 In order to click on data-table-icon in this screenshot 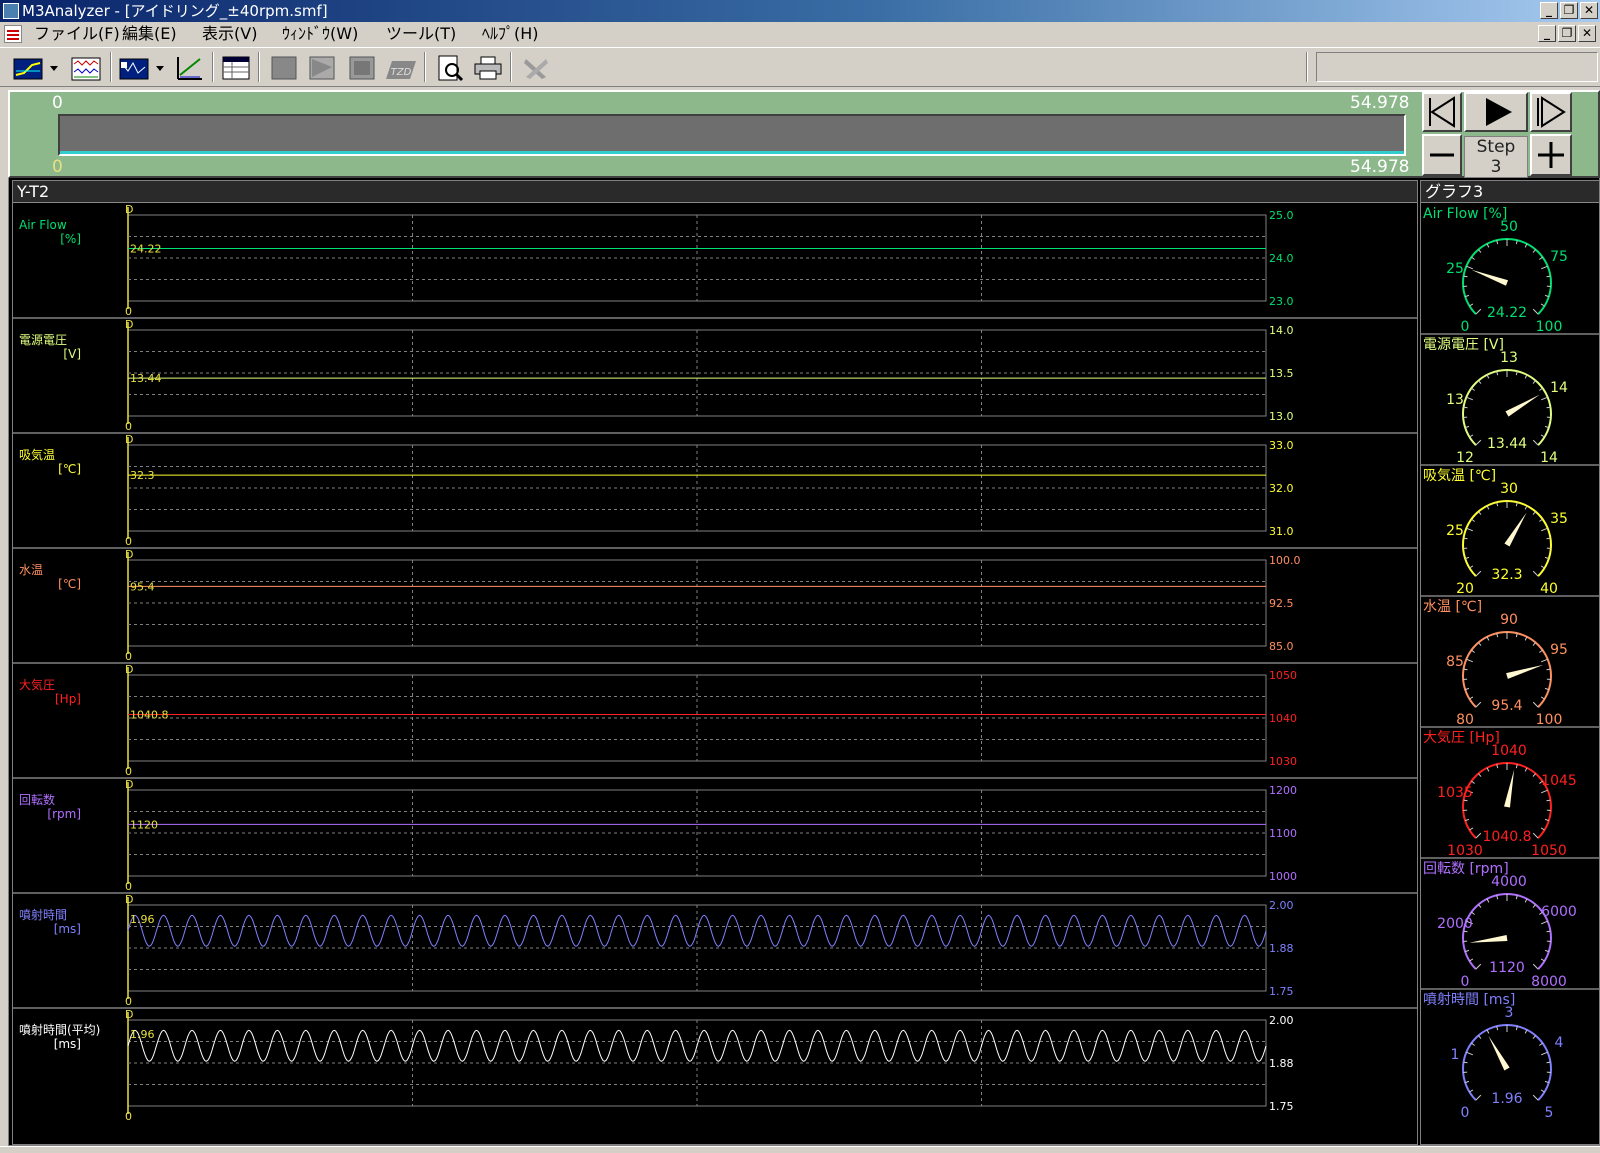, I will do `click(236, 68)`.